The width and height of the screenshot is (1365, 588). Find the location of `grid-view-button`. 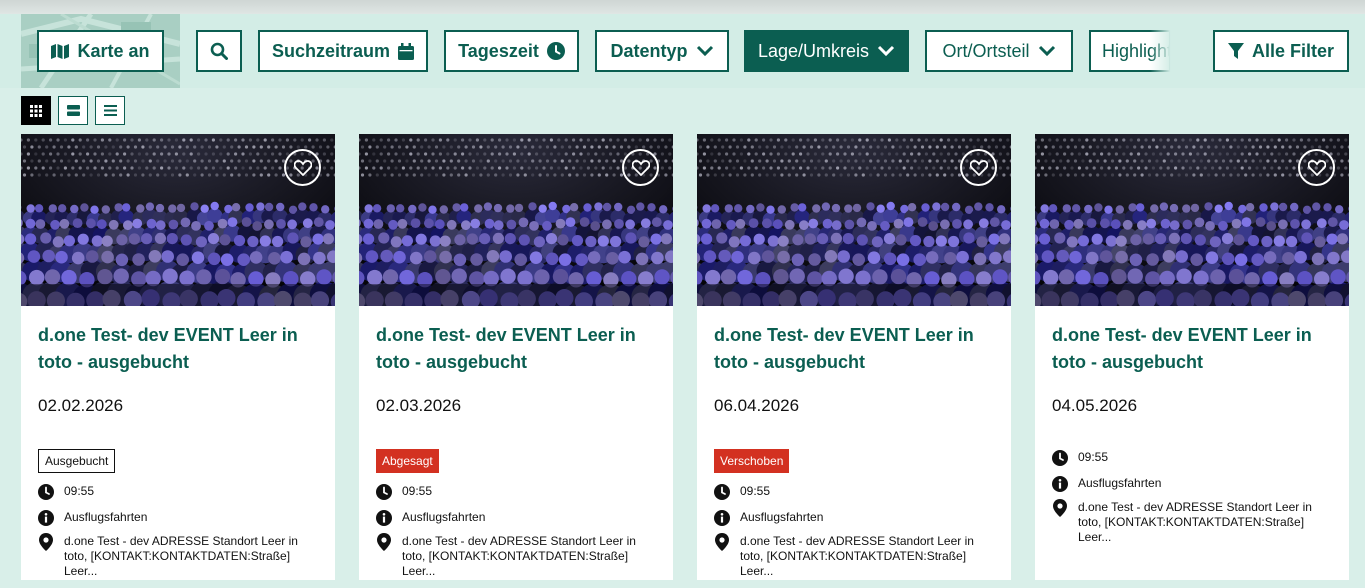

grid-view-button is located at coordinates (36, 110).